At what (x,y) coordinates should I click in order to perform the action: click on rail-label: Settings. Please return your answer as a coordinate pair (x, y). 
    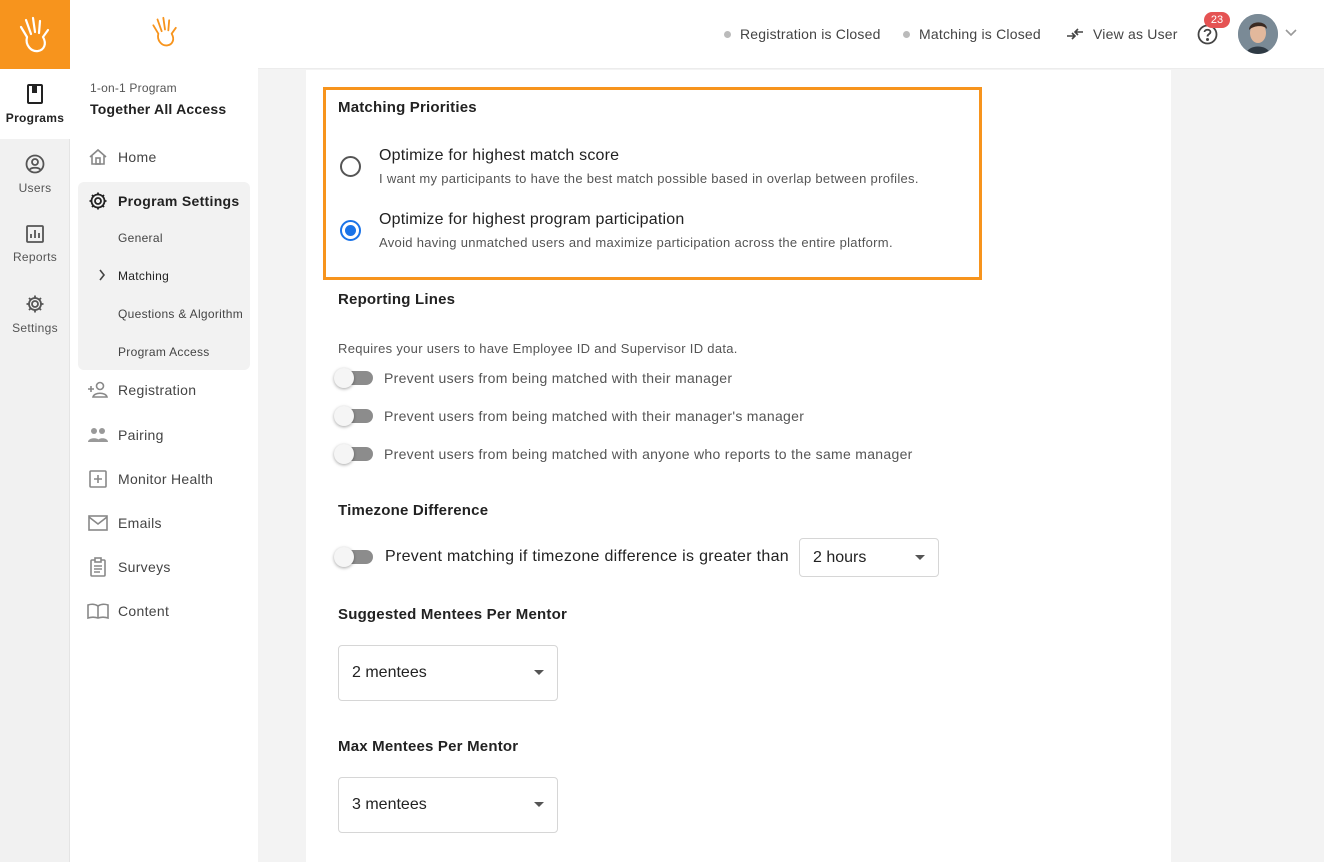
    Looking at the image, I should click on (35, 327).